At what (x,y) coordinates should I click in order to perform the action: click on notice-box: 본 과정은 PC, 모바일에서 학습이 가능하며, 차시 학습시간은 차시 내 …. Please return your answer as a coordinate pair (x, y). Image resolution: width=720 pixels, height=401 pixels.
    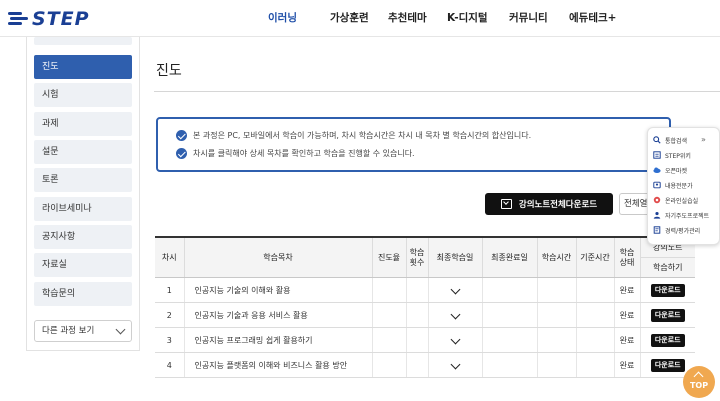
    Looking at the image, I should click on (413, 144).